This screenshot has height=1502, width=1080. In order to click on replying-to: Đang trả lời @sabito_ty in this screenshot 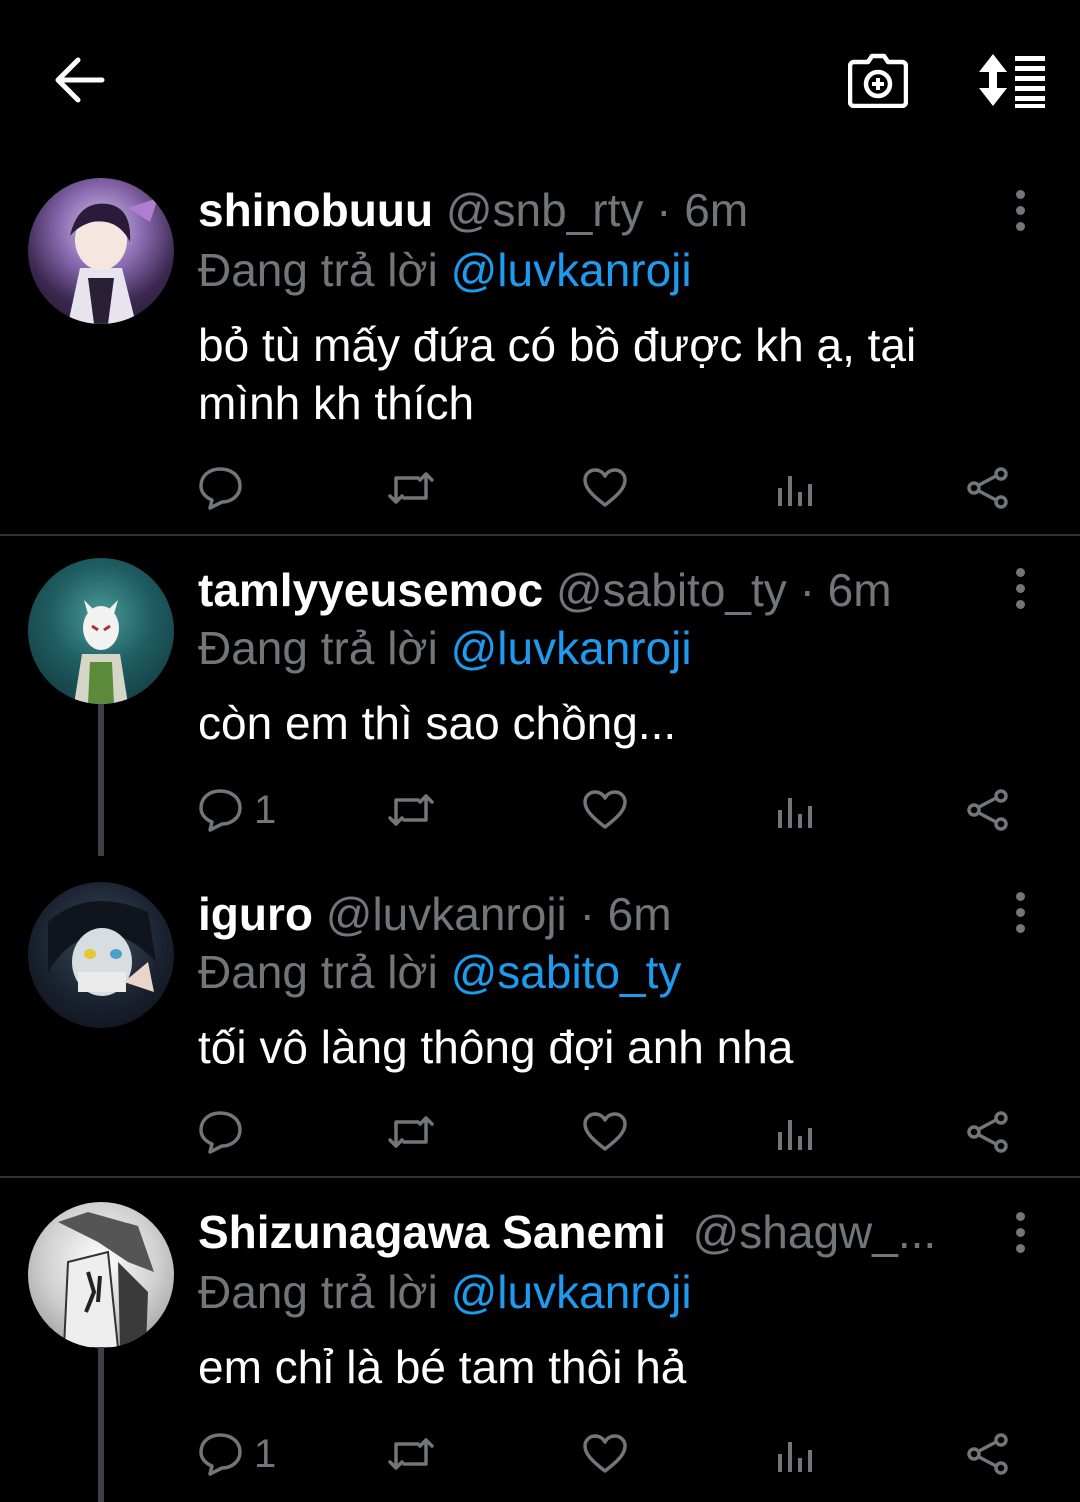, I will do `click(619, 972)`.